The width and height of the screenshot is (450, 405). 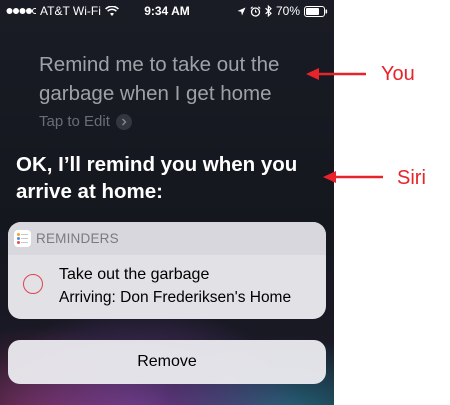 What do you see at coordinates (74, 121) in the screenshot?
I see `tap-to-edit-label: Tap to Edit` at bounding box center [74, 121].